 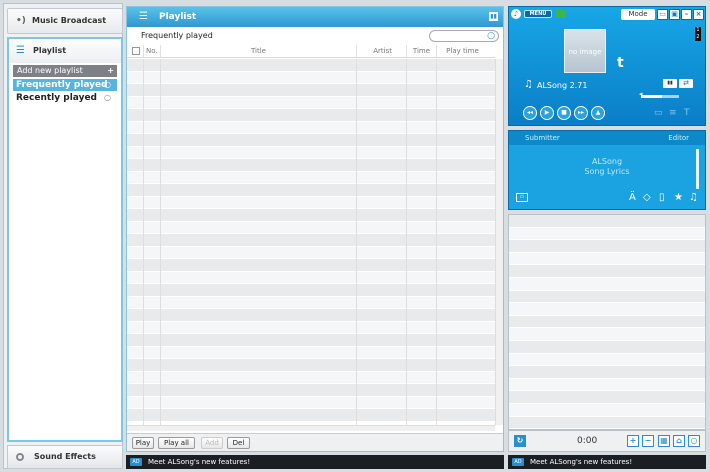 What do you see at coordinates (143, 443) in the screenshot?
I see `play-button: Play` at bounding box center [143, 443].